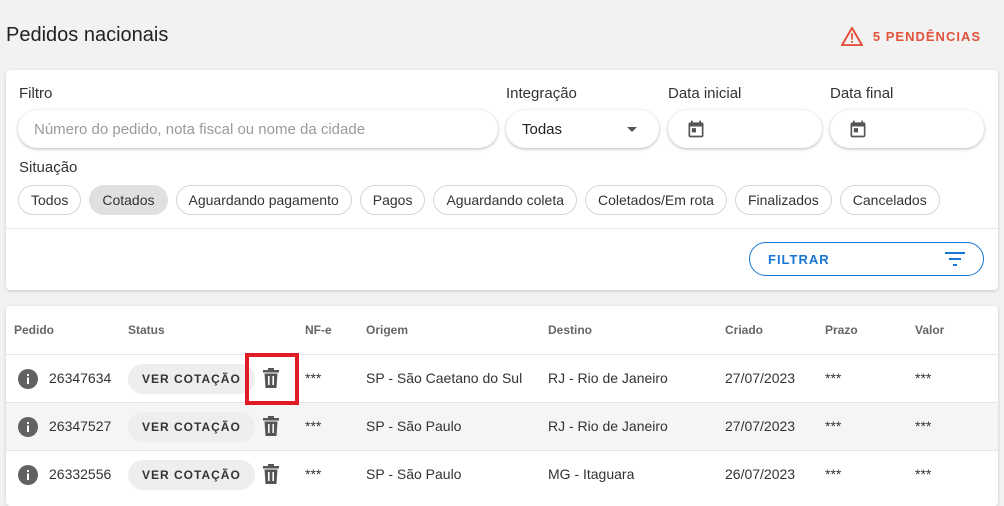  Describe the element at coordinates (783, 200) in the screenshot. I see `chip-finalizados: Finalizados` at that location.